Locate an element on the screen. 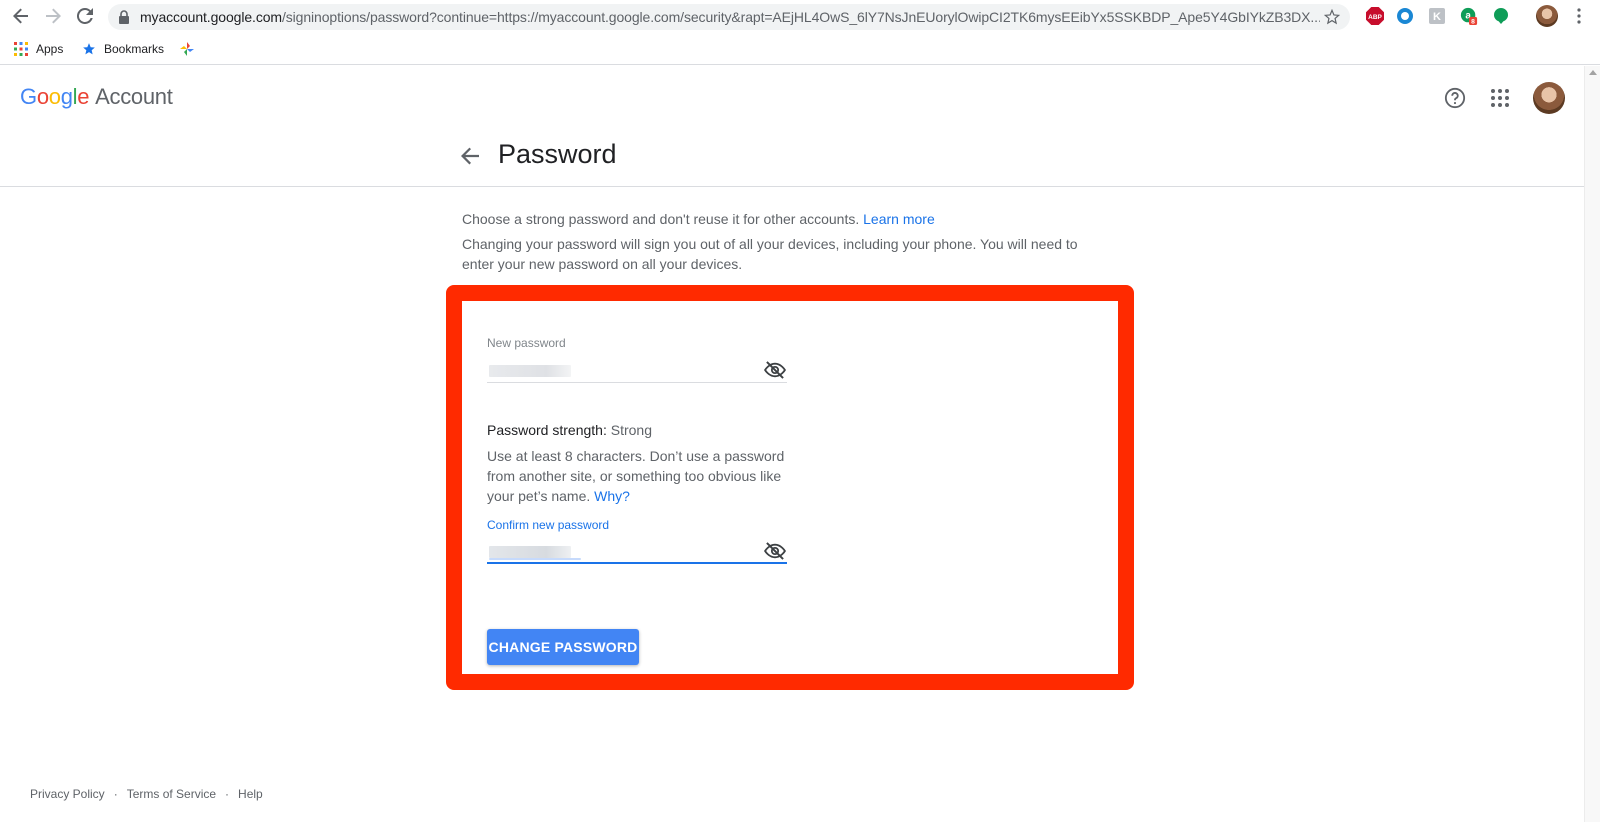  title-bar: Password is located at coordinates (792, 158).